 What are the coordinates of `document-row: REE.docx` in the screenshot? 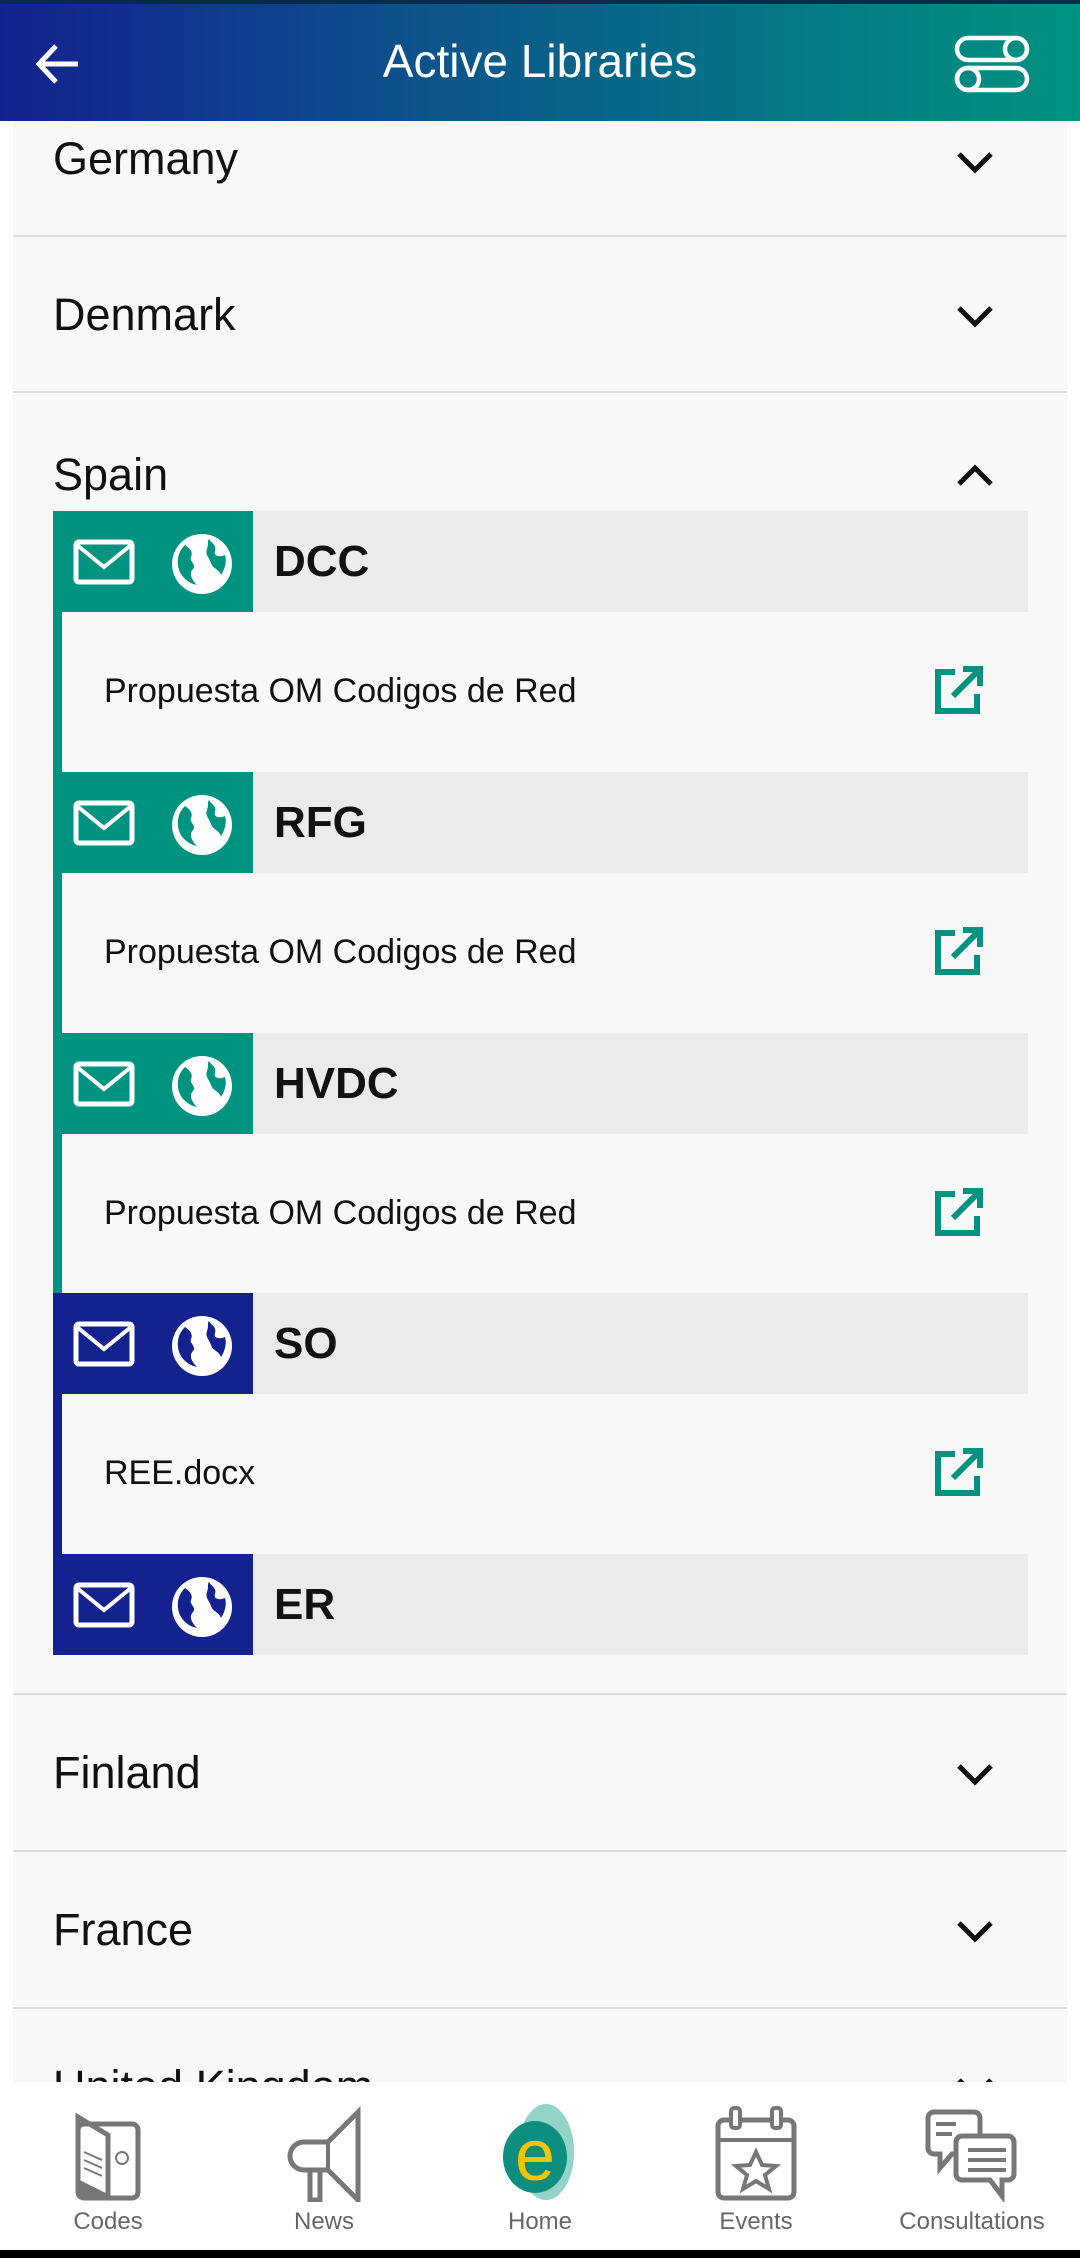 It's located at (540, 1474).